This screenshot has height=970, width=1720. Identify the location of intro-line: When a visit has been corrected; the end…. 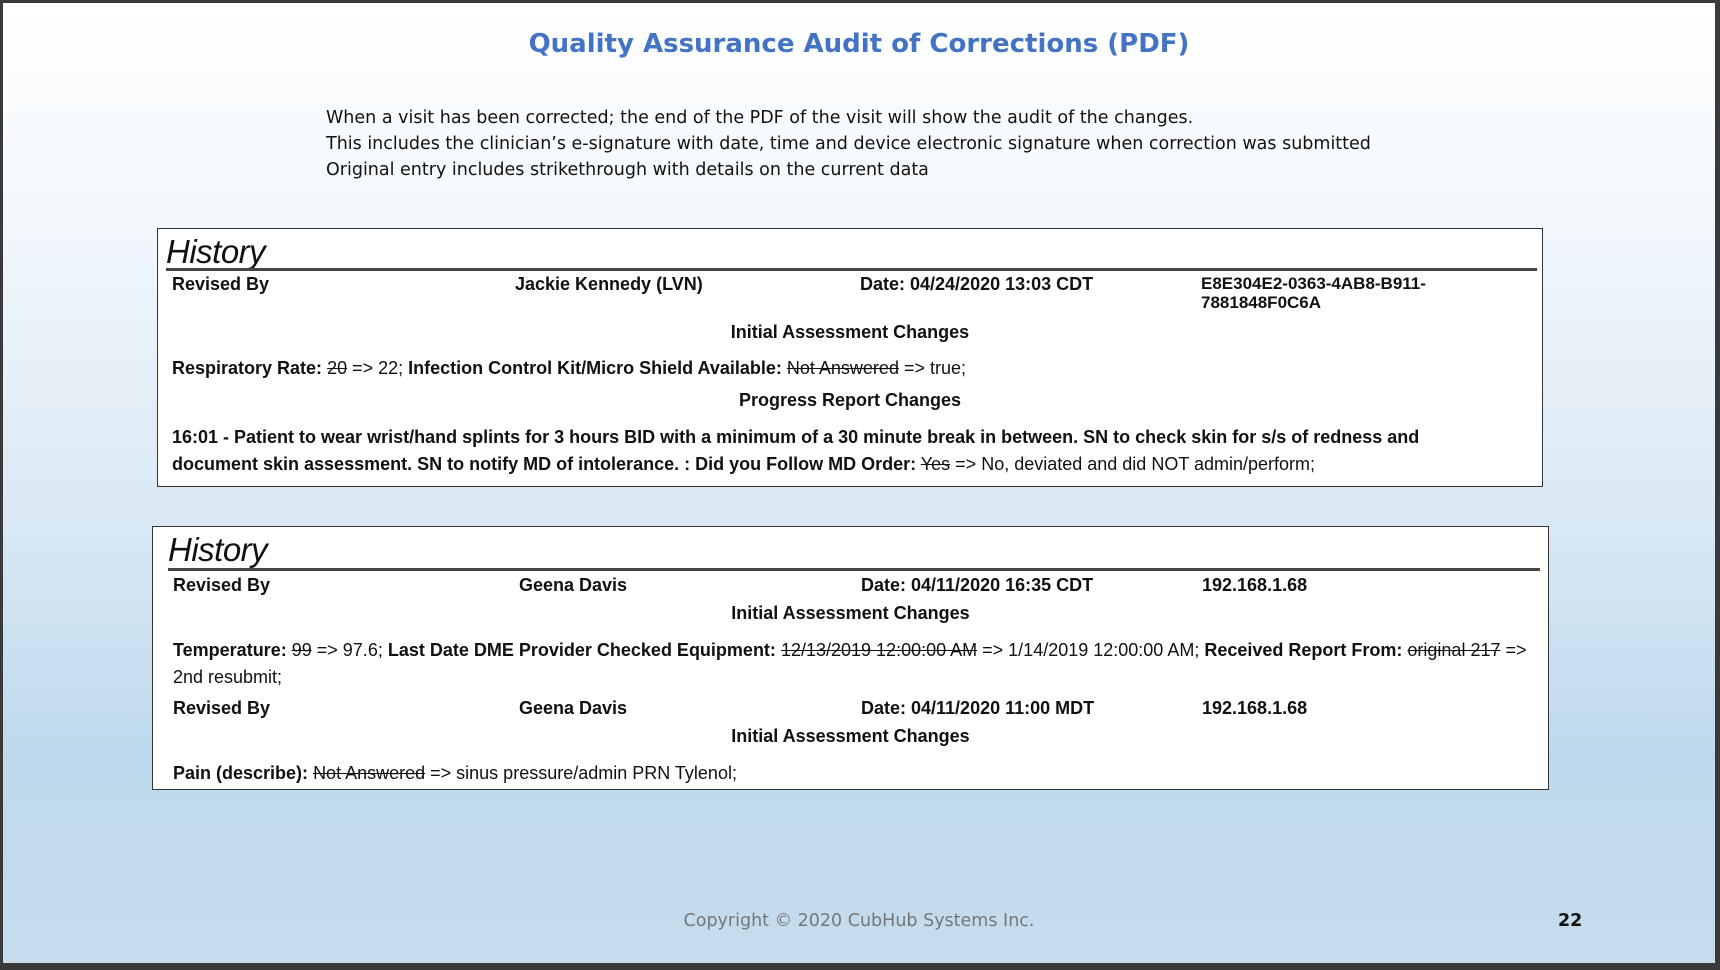
(760, 118).